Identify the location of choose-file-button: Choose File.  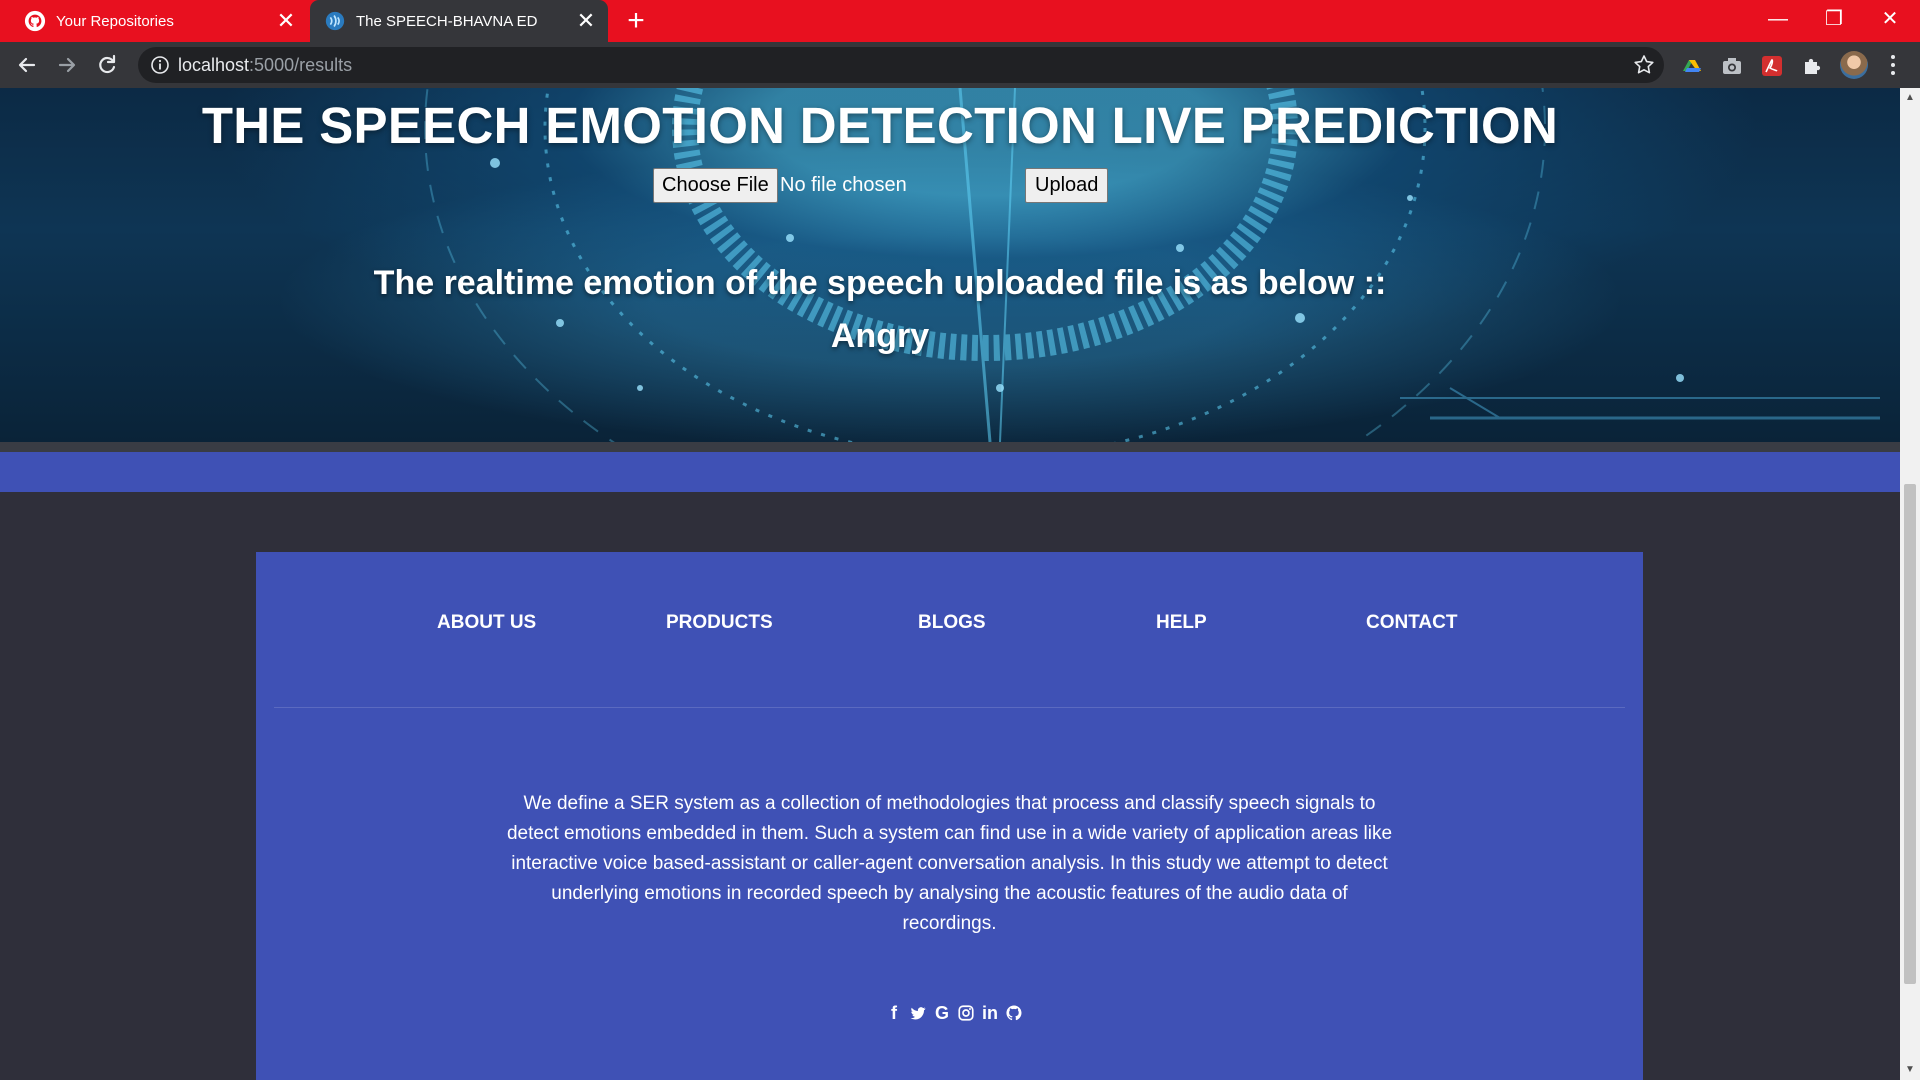
(715, 185).